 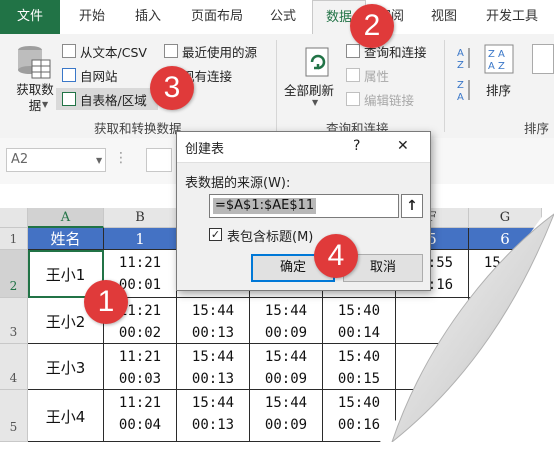 What do you see at coordinates (543, 59) in the screenshot?
I see `filter-icon` at bounding box center [543, 59].